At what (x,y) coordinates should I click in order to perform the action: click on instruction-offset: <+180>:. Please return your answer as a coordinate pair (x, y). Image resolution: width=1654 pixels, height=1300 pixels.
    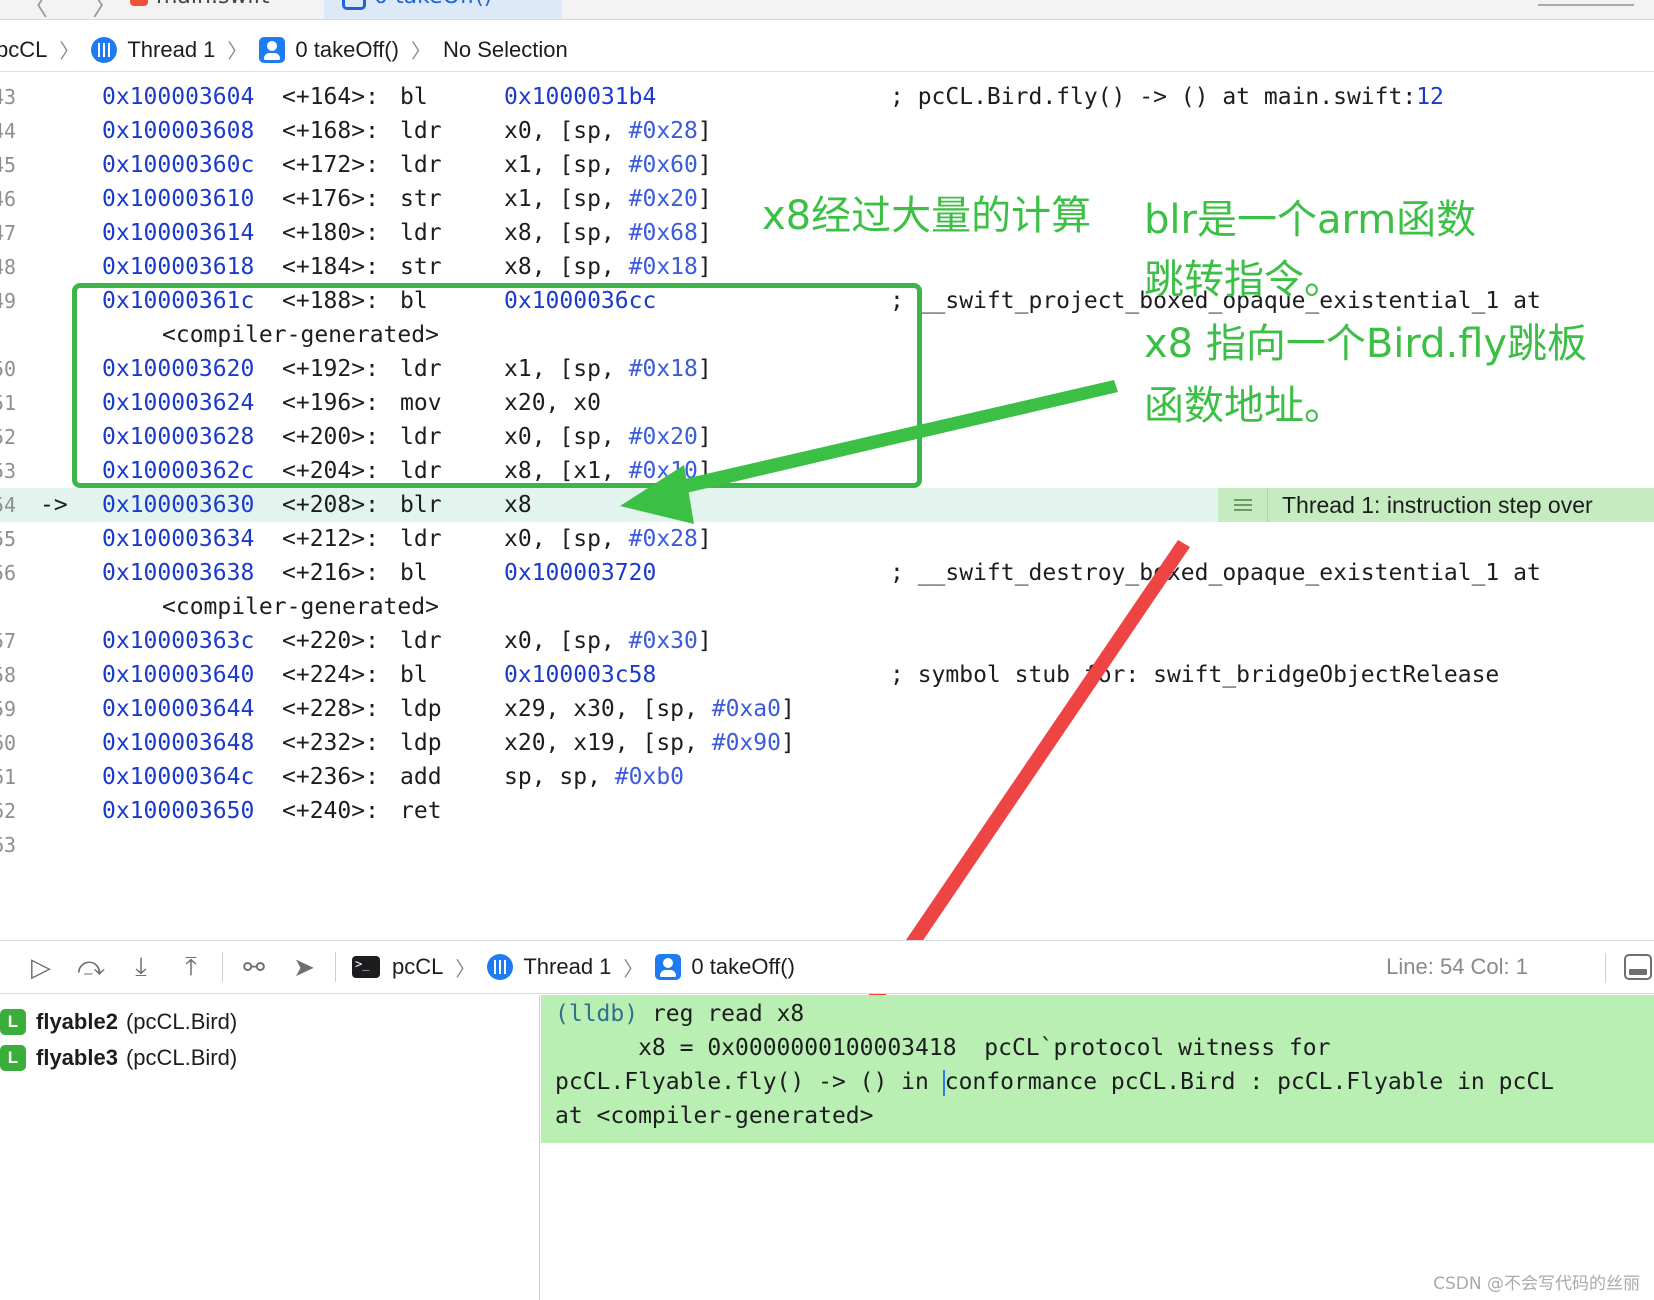
    Looking at the image, I should click on (330, 233).